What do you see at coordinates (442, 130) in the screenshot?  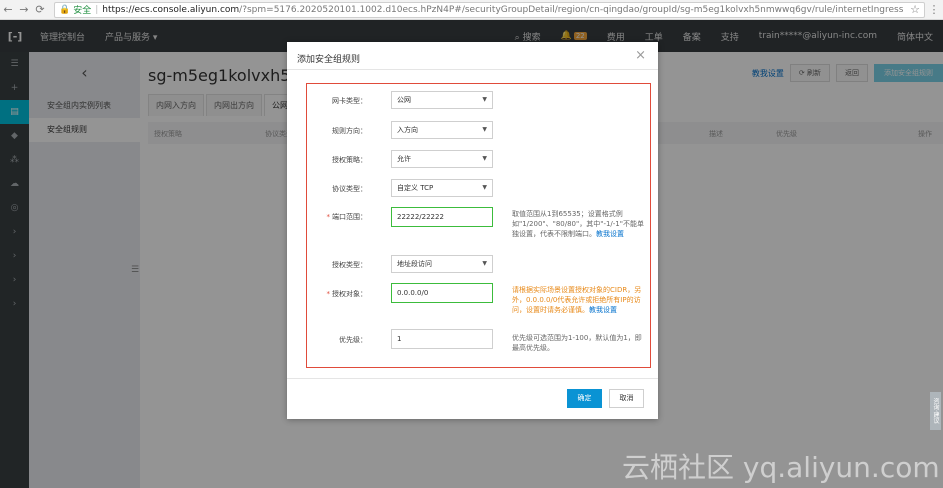 I see `direction-select: 入方向 ▼` at bounding box center [442, 130].